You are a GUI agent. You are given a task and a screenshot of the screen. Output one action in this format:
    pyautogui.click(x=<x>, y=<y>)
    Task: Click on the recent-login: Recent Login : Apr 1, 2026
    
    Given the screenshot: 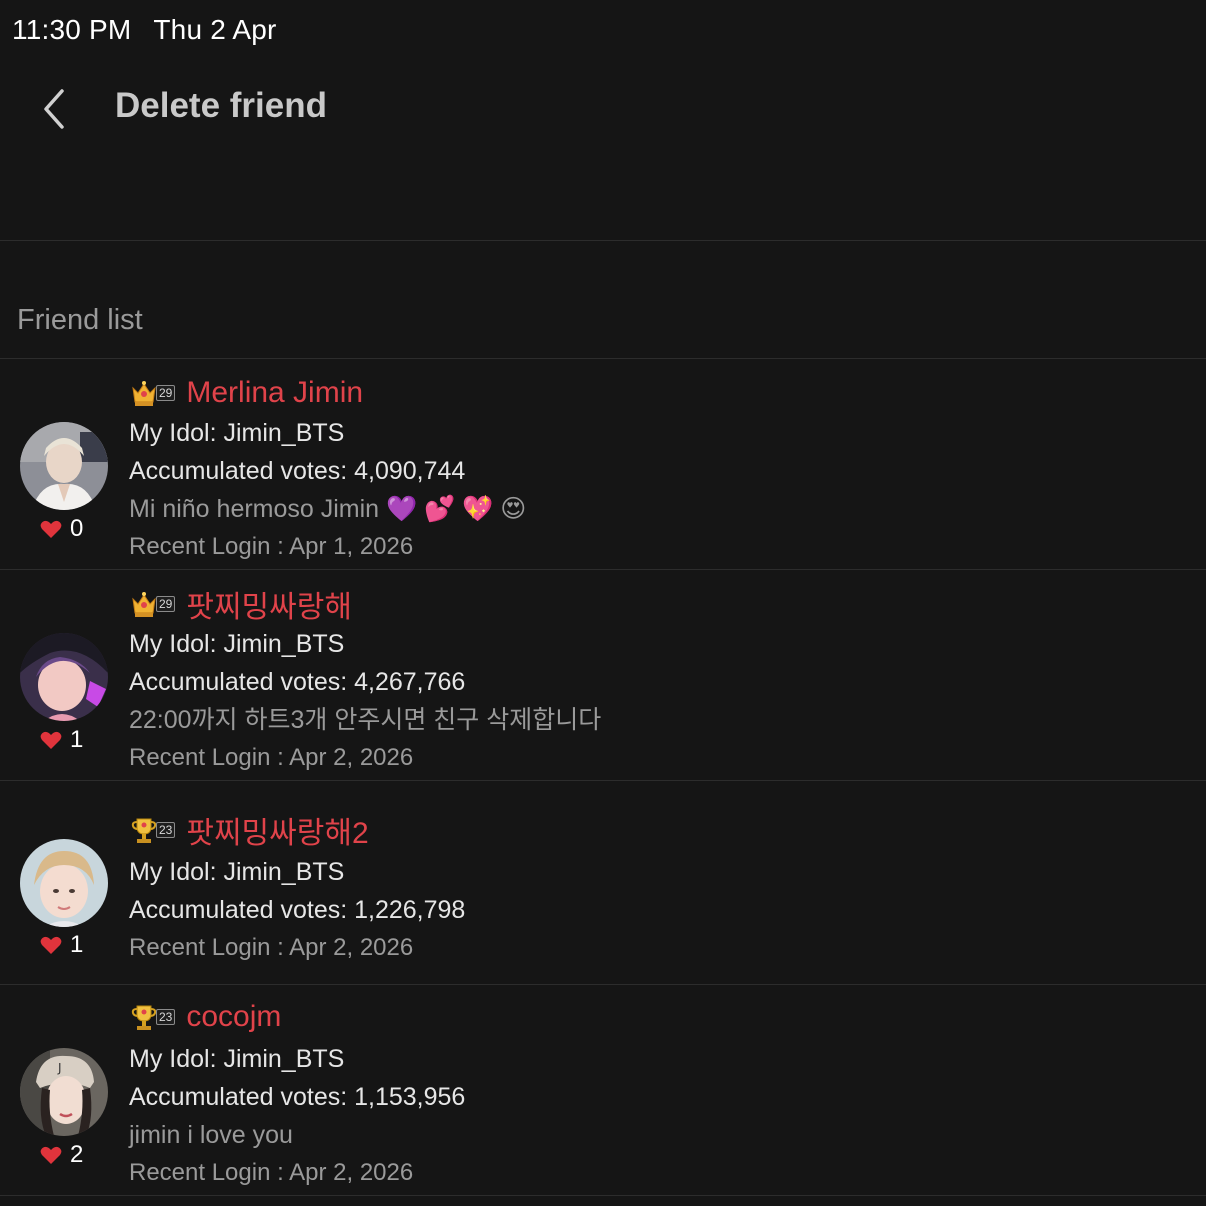 What is the action you would take?
    pyautogui.click(x=271, y=546)
    